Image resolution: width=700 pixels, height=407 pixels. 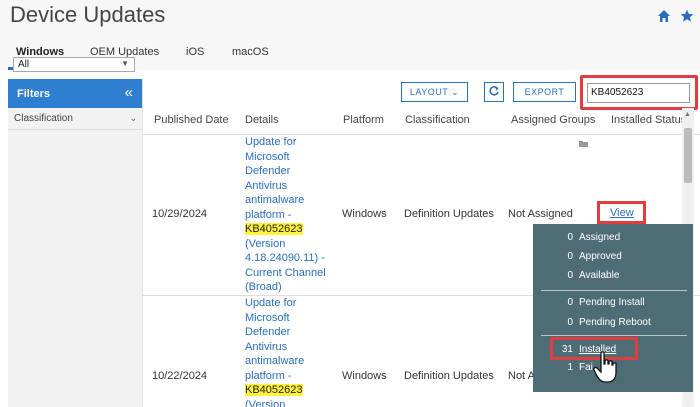 I want to click on assigned-groups: Not Assigned, so click(x=540, y=214).